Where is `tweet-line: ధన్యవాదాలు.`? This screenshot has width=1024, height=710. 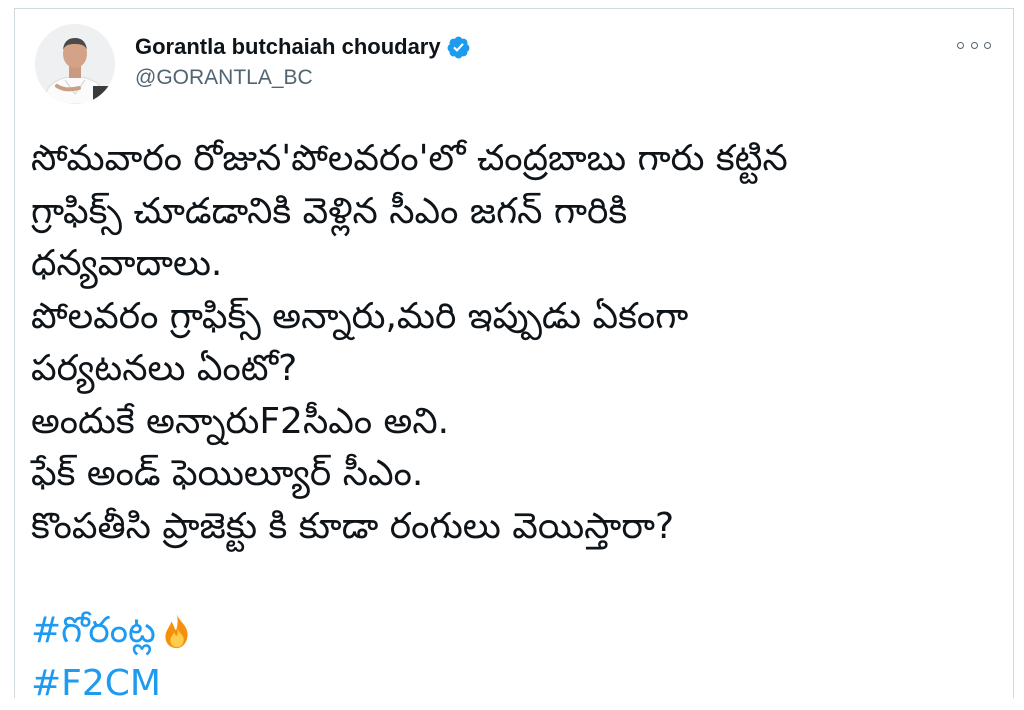 tweet-line: ధన్యవాదాలు. is located at coordinates (511, 264).